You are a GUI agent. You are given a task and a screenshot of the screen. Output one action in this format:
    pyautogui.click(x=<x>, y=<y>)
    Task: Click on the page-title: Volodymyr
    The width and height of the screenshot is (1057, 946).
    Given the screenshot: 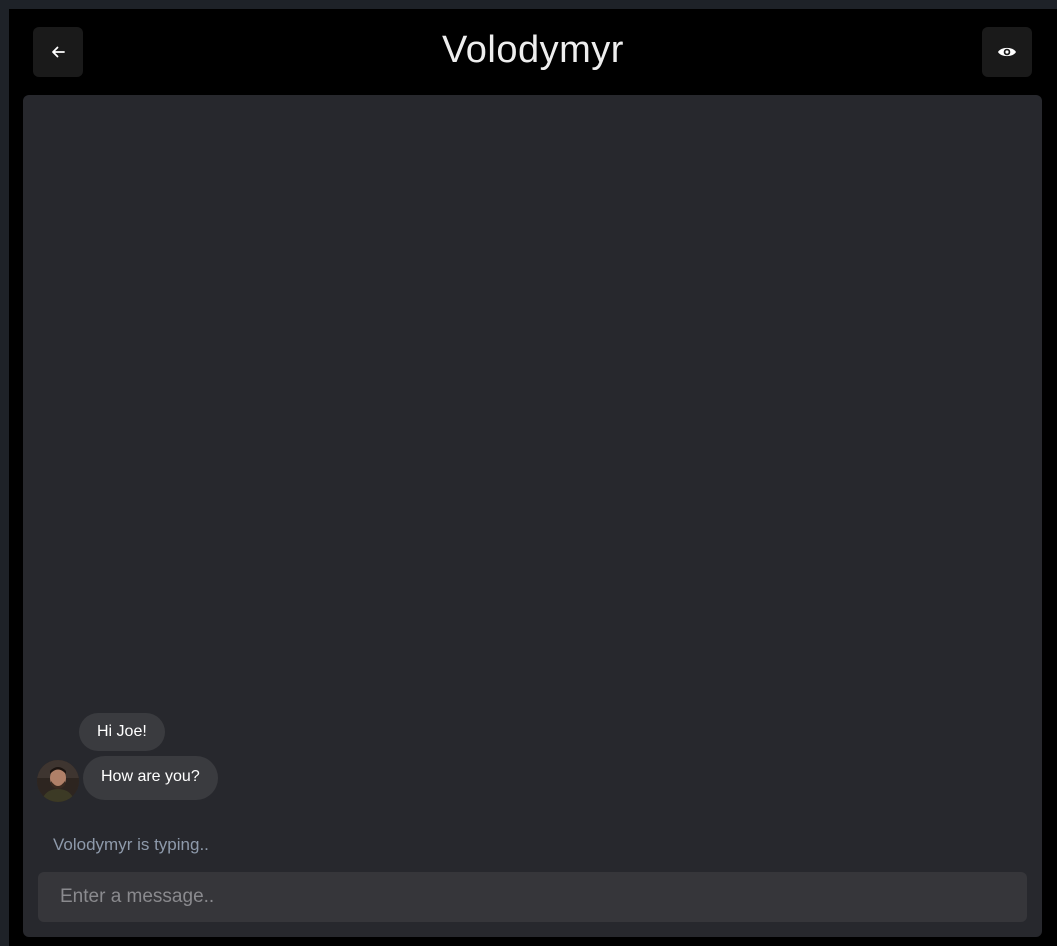 What is the action you would take?
    pyautogui.click(x=533, y=50)
    